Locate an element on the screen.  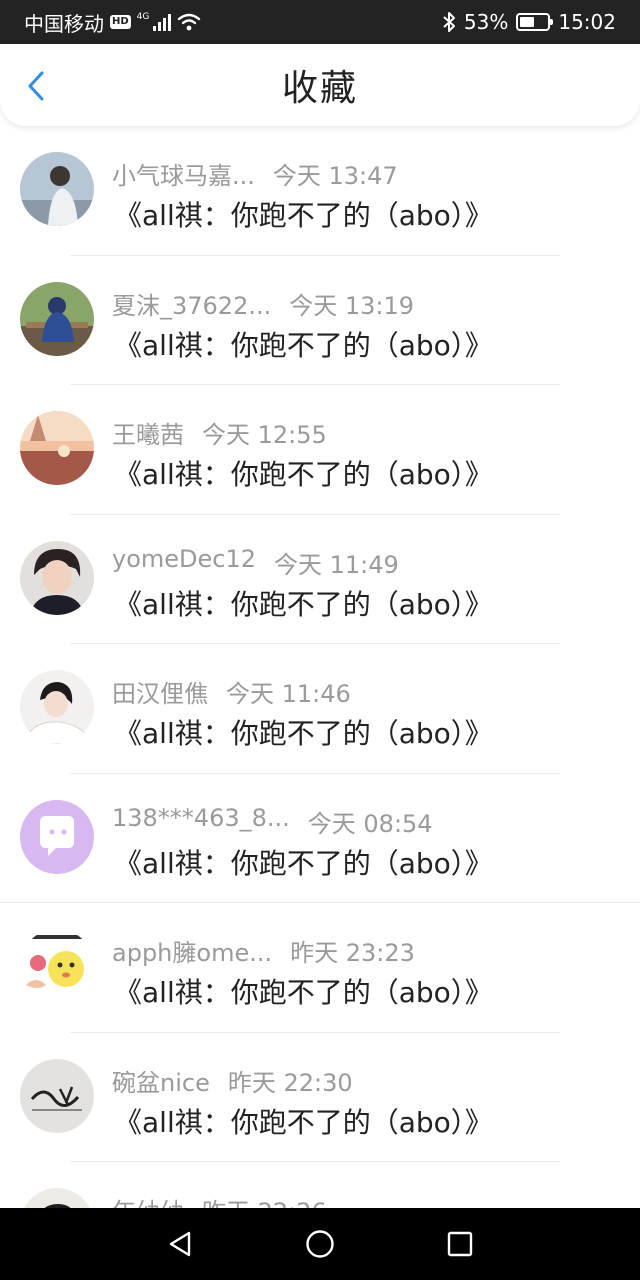
carrier-name: 中国移动 is located at coordinates (64, 23).